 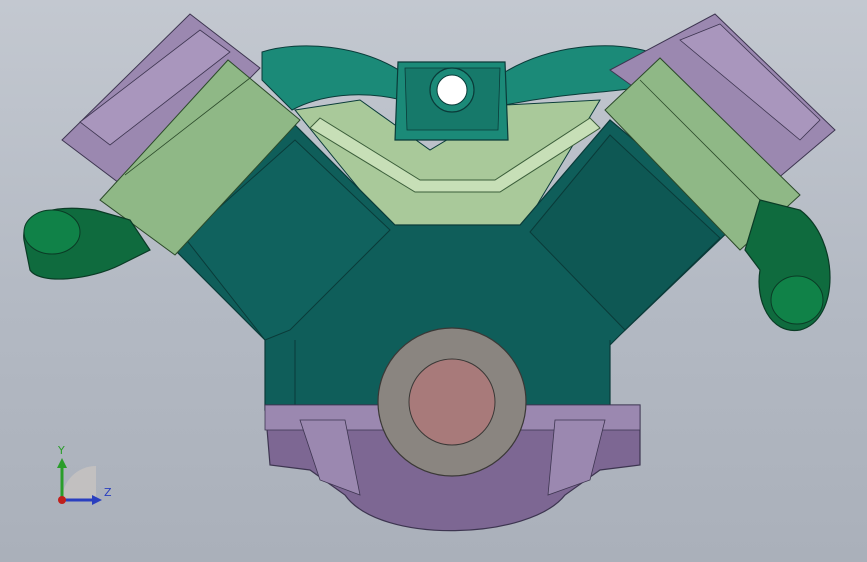 I want to click on z-axis-label: Z, so click(x=108, y=492).